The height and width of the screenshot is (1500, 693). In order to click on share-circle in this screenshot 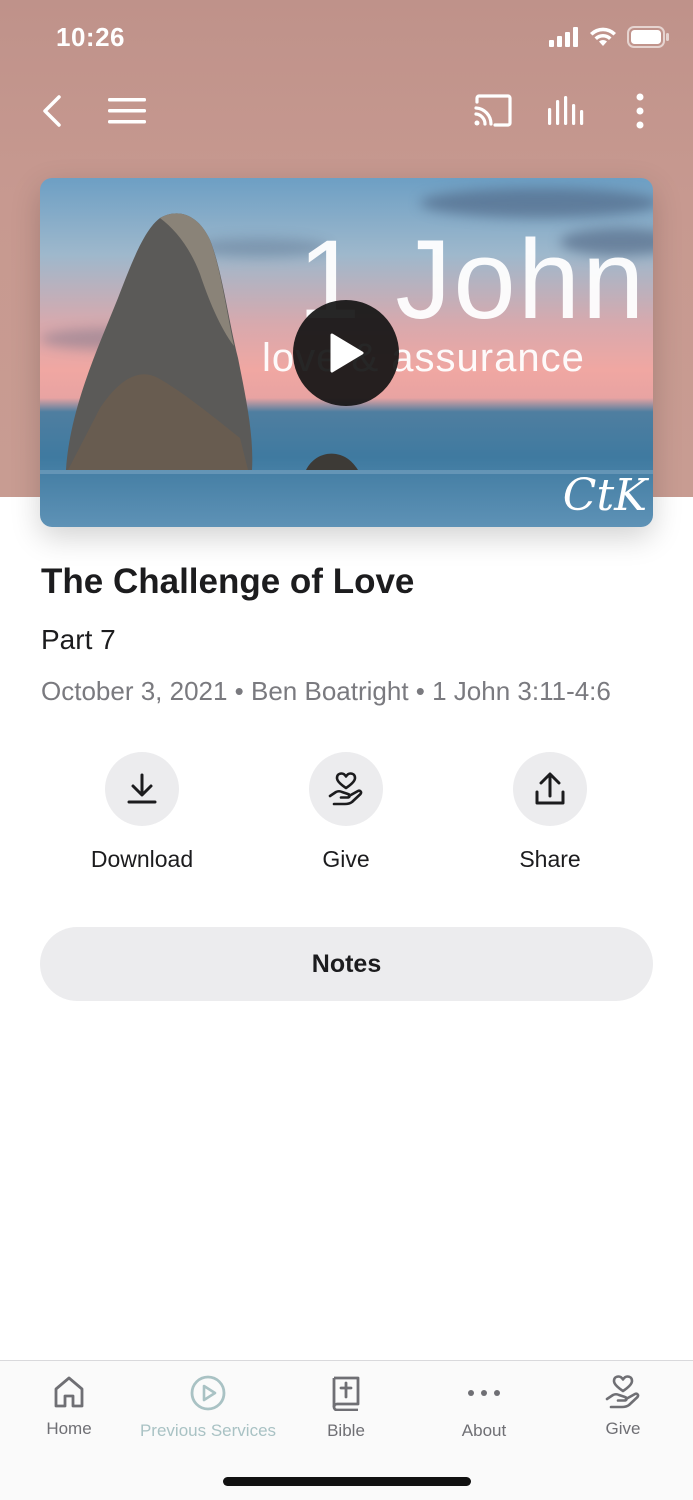, I will do `click(550, 789)`.